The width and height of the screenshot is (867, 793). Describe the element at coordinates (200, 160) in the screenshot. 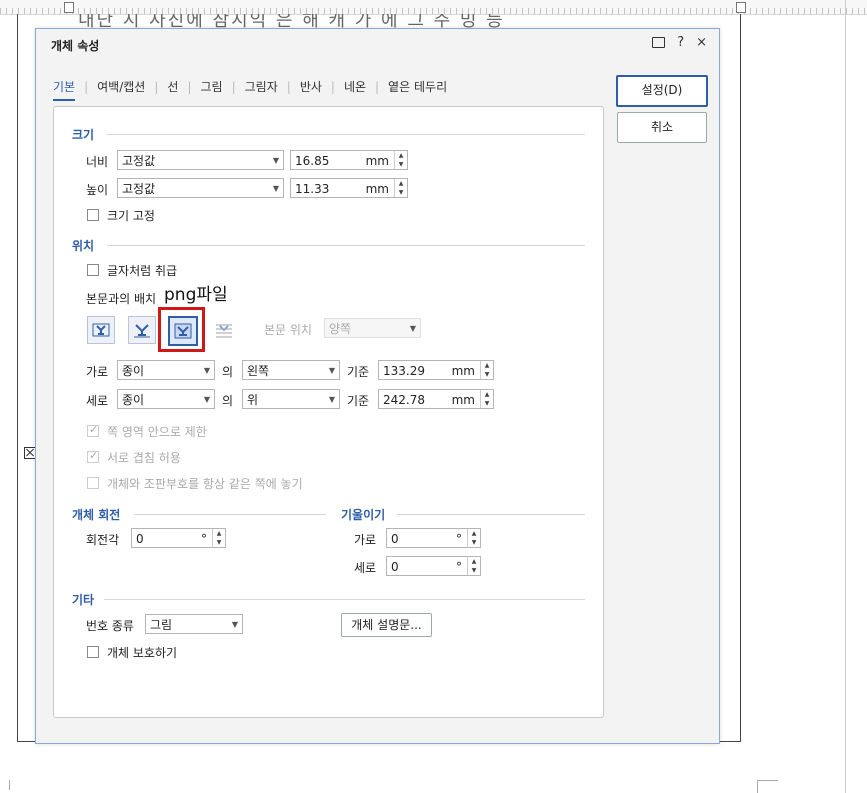

I see `width-mode-select: 고정값 ▼` at that location.